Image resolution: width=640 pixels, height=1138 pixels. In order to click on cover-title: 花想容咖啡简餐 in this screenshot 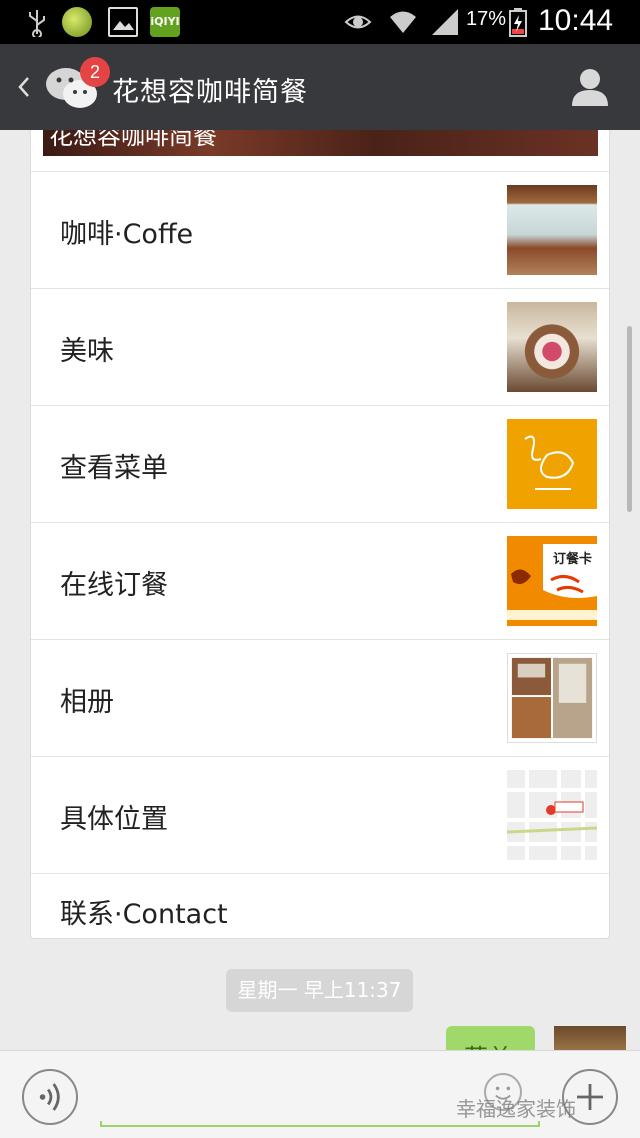, I will do `click(133, 140)`.